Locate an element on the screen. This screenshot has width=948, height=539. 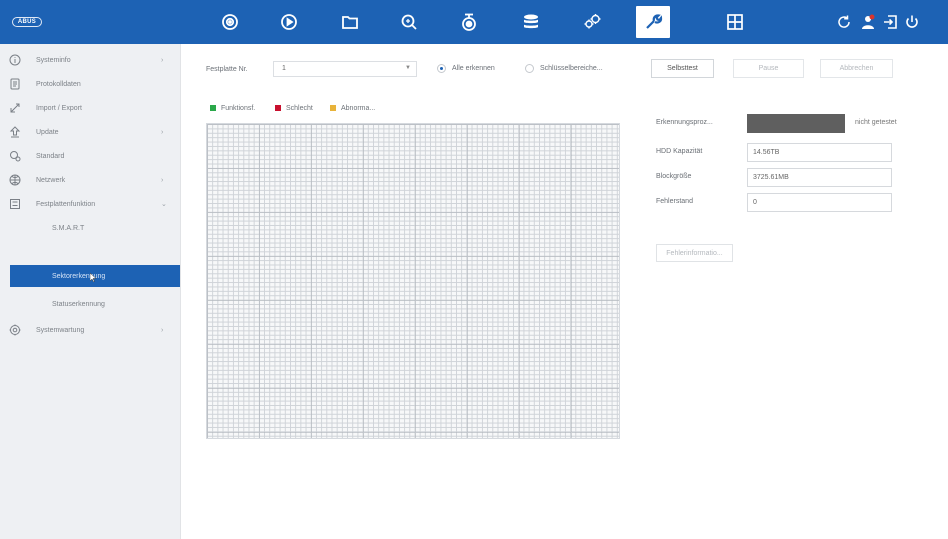
sidebar-item-label: Import / Export is located at coordinates (59, 108).